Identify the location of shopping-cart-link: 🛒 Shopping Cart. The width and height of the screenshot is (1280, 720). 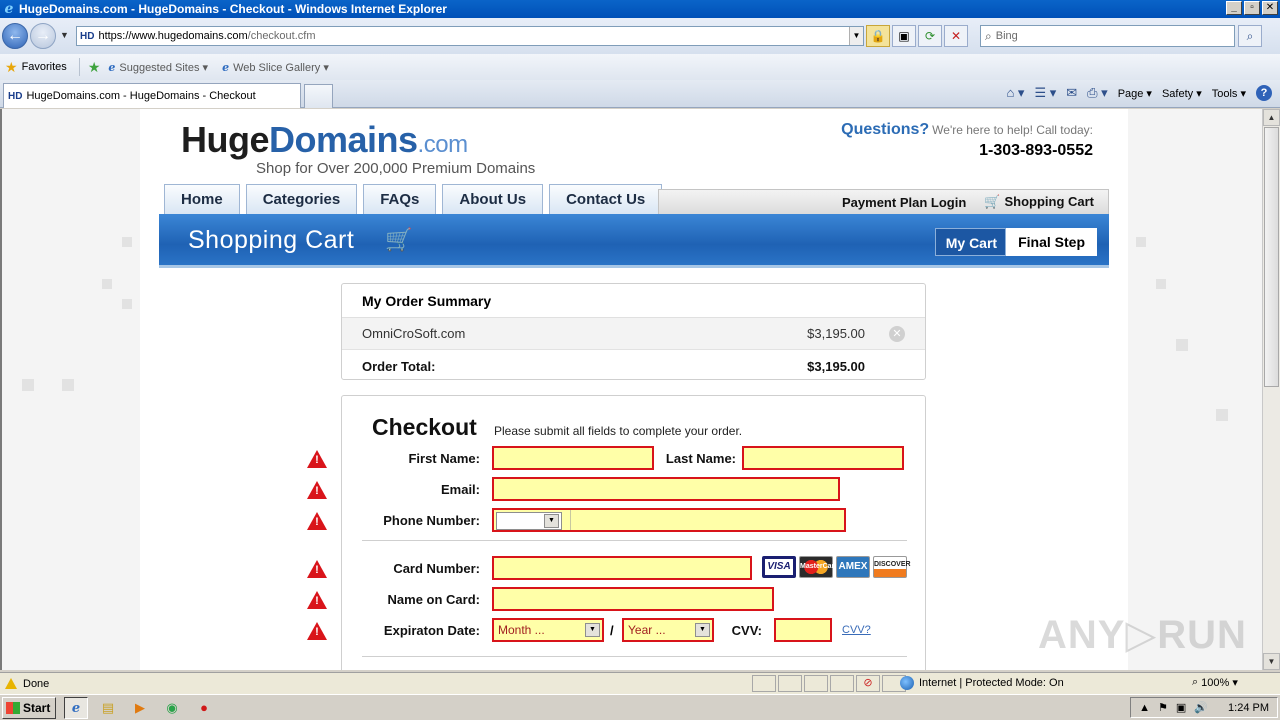
(1039, 202).